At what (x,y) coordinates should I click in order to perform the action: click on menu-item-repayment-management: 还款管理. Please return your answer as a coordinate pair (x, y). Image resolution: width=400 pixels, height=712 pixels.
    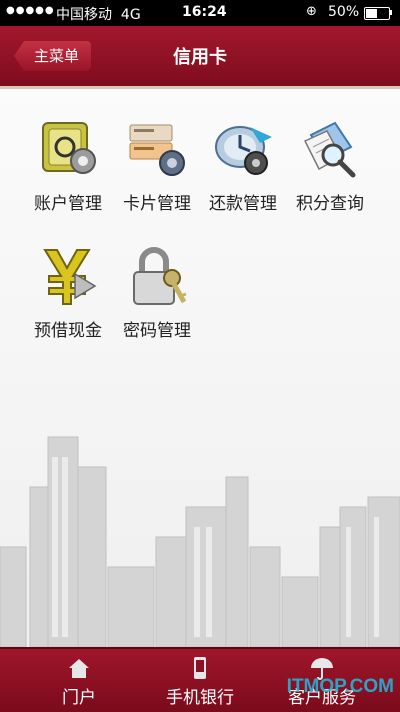
    Looking at the image, I should click on (243, 165).